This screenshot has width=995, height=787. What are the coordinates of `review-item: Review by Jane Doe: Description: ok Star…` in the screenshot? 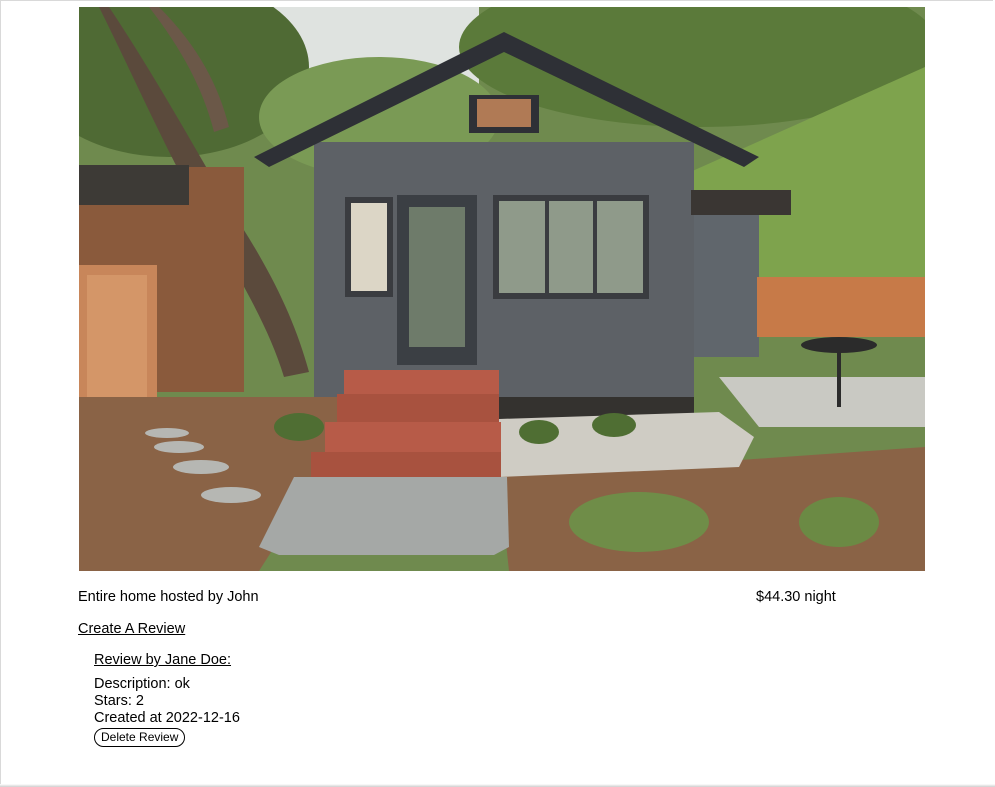 It's located at (294, 699).